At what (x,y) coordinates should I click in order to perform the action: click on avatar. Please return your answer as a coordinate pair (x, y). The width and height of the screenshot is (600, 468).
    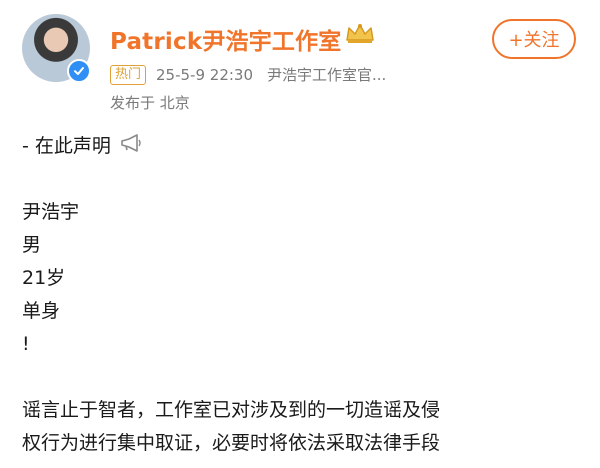
    Looking at the image, I should click on (56, 48).